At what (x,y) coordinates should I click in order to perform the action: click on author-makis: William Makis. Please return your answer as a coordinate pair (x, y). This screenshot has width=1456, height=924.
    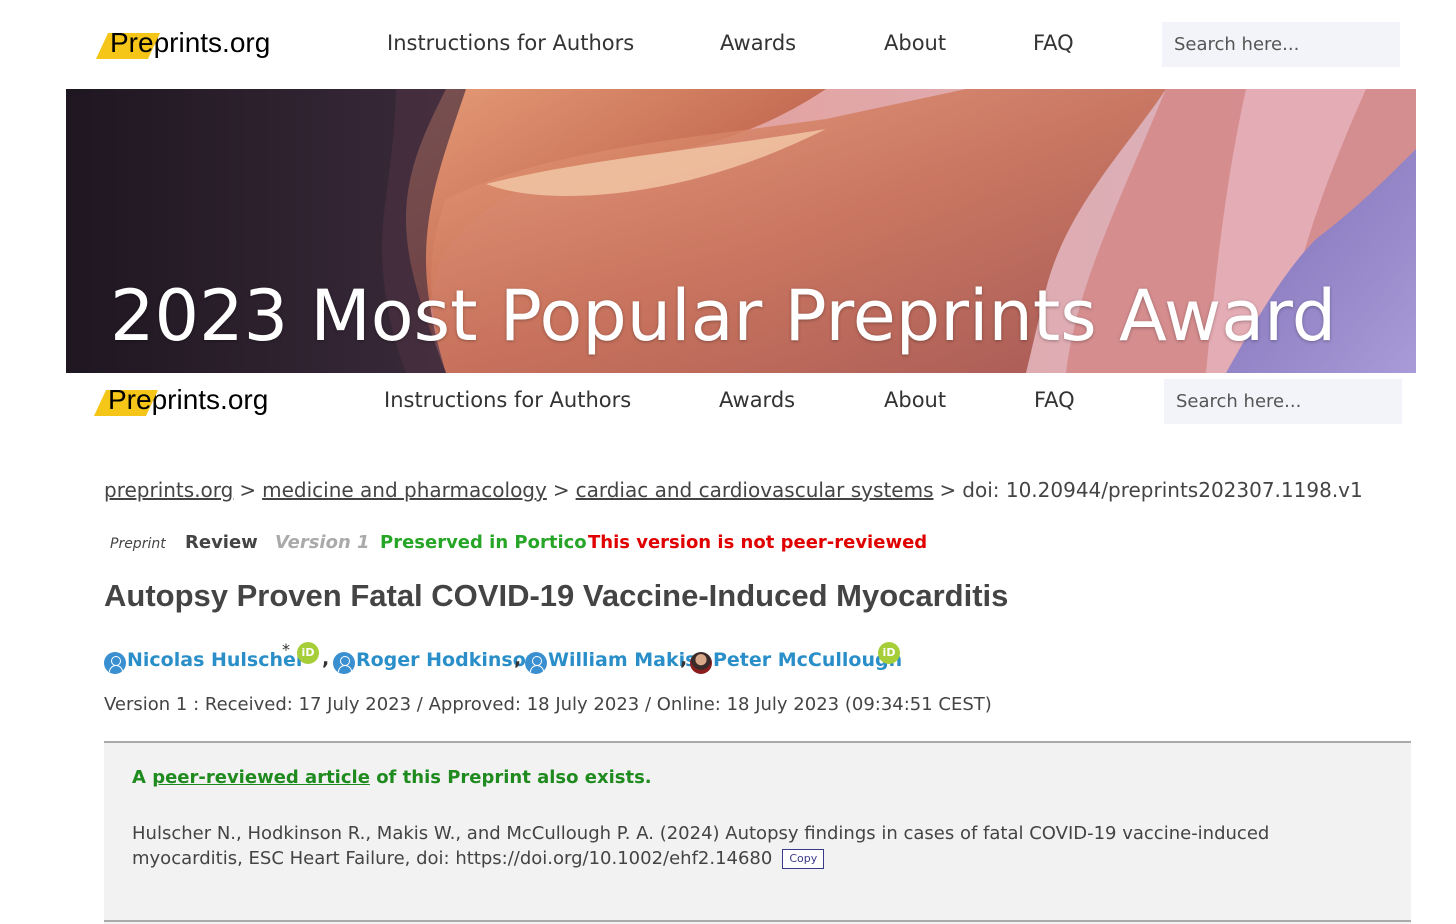
    Looking at the image, I should click on (610, 660).